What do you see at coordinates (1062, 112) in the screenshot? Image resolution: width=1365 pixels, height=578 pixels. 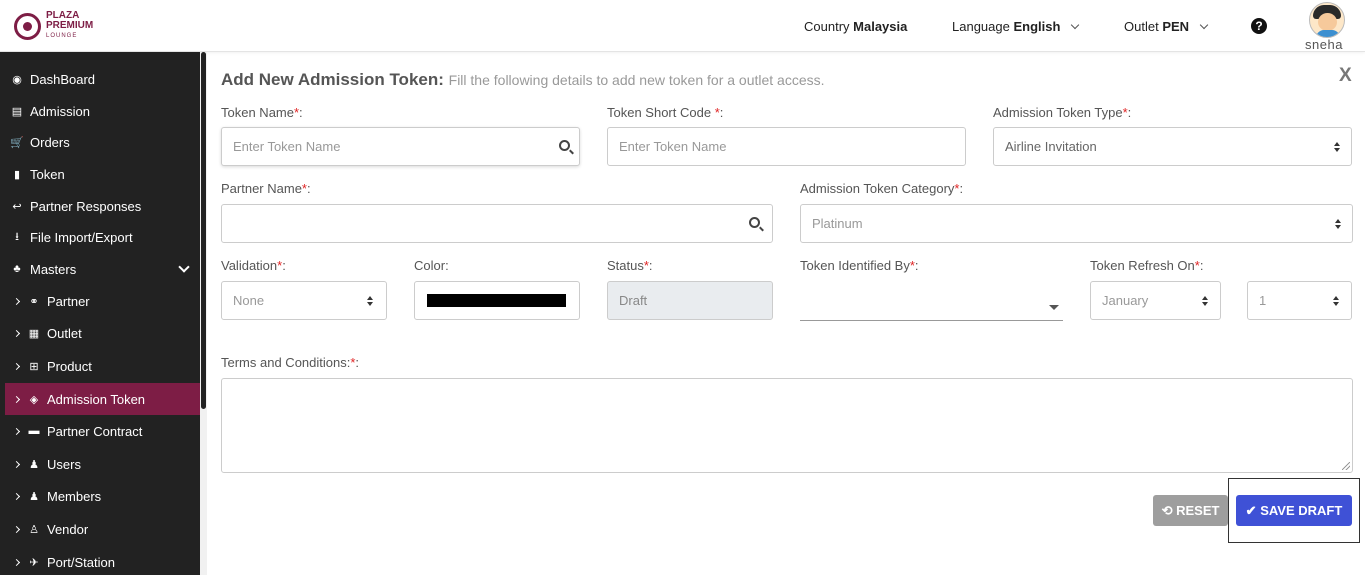 I see `admission-token-type-label: Admission Token Type*:` at bounding box center [1062, 112].